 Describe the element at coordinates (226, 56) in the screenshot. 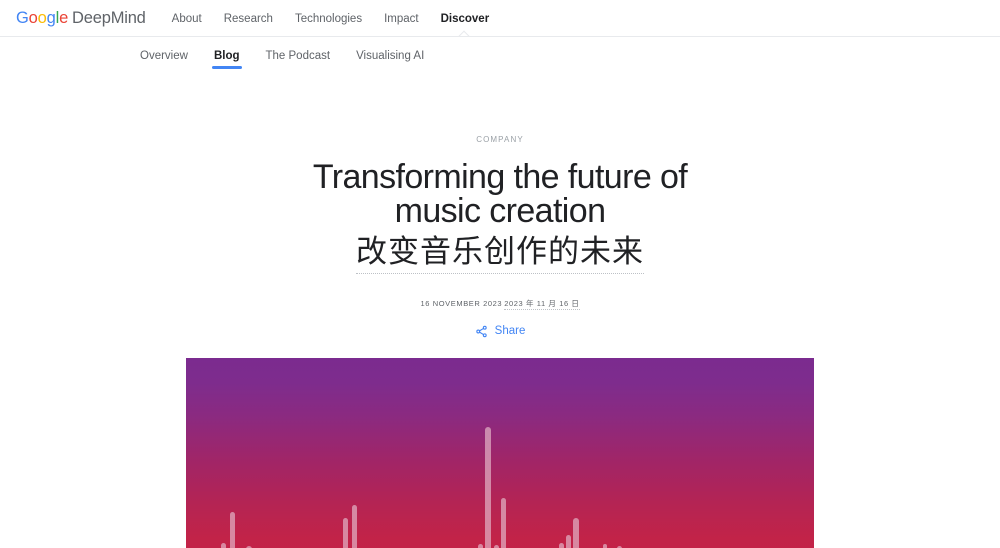

I see `subnav-item-blog: Blog` at that location.